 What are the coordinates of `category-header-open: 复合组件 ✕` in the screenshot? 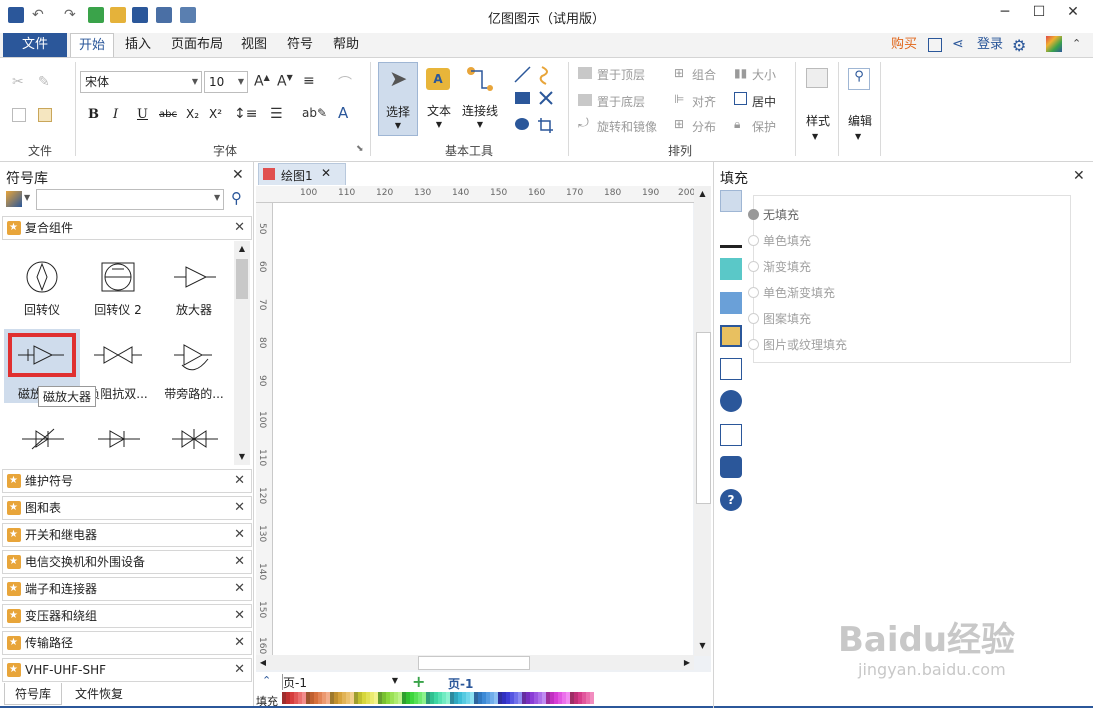 It's located at (127, 228).